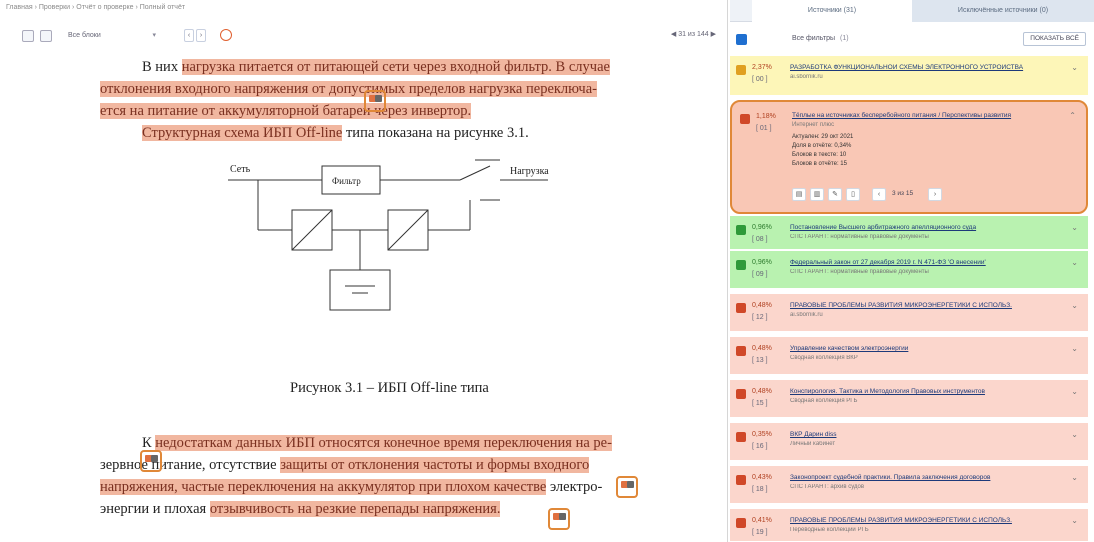 The image size is (1094, 542). Describe the element at coordinates (912, 39) in the screenshot. I see `filter-bar: Все фильтры (1) ПОКАЗАТЬ ВСЁ` at that location.